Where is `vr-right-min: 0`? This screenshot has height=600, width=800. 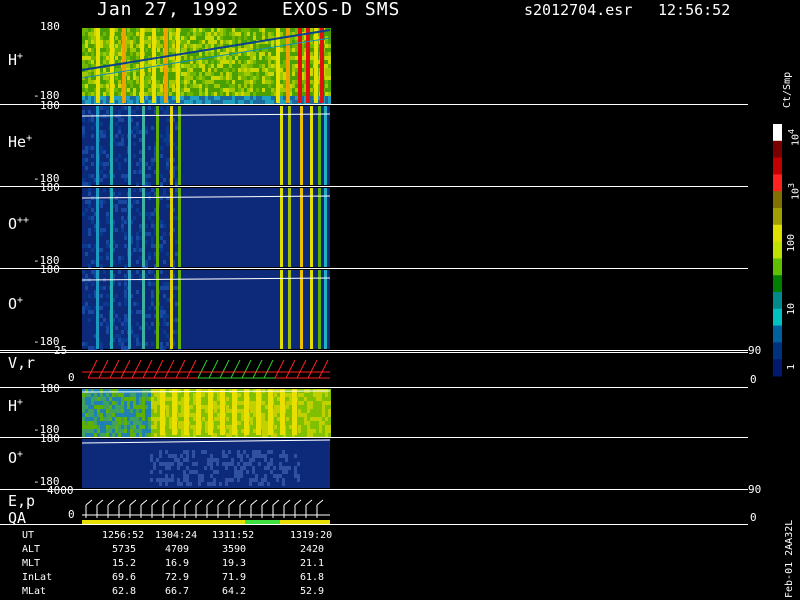
vr-right-min: 0 is located at coordinates (753, 379).